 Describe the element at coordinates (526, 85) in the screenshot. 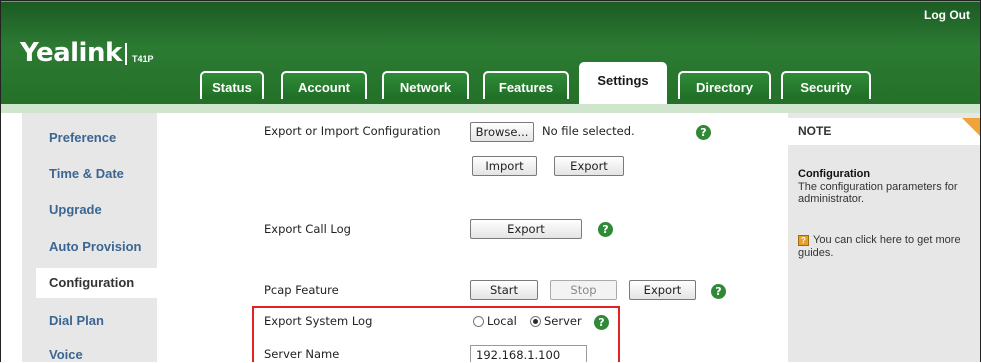

I see `tab-features: Features` at that location.